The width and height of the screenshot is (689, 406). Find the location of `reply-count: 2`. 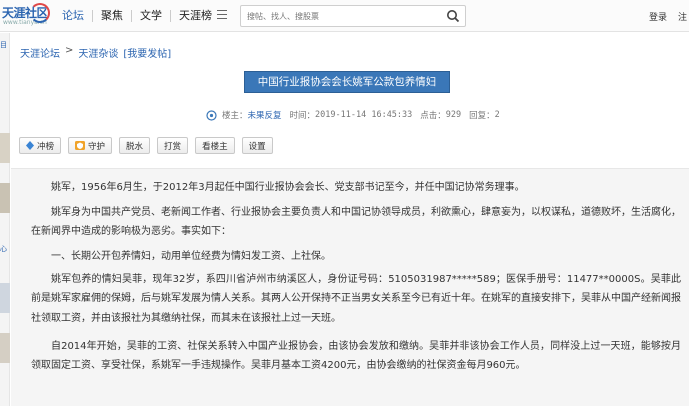

reply-count: 2 is located at coordinates (497, 115).